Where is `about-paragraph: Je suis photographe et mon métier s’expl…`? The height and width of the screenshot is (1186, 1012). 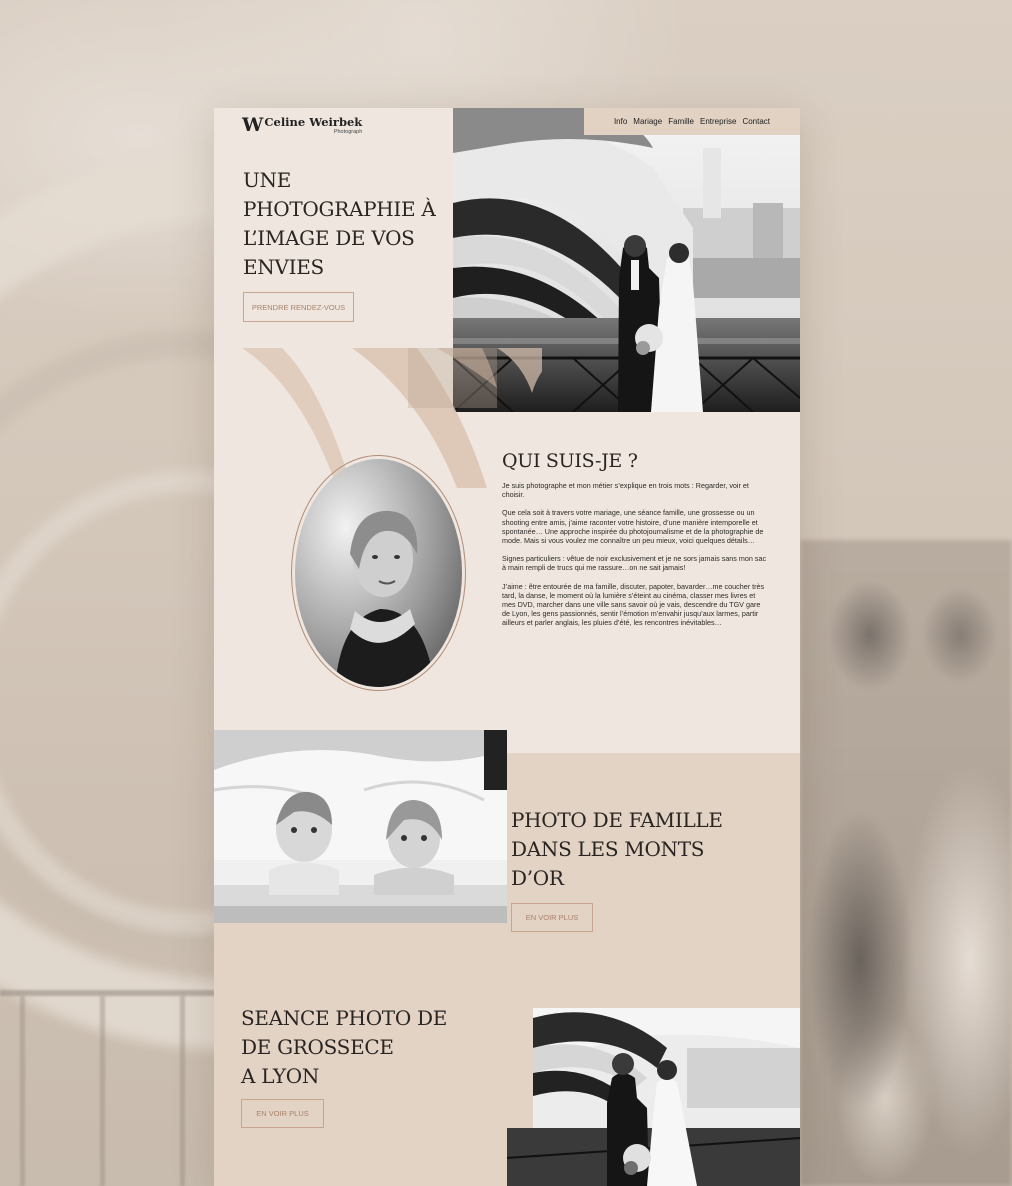 about-paragraph: Je suis photographe et mon métier s’expl… is located at coordinates (625, 490).